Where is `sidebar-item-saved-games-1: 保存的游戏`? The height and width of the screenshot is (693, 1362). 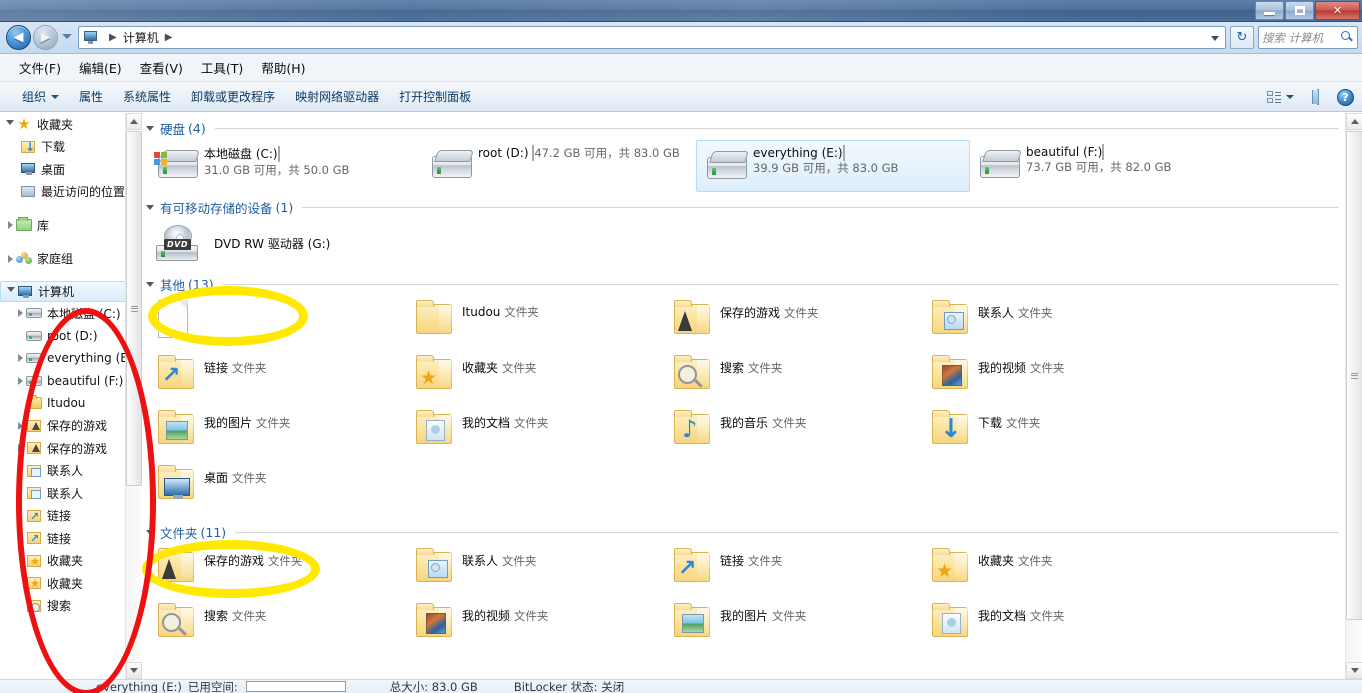
sidebar-item-saved-games-1: 保存的游戏 is located at coordinates (70, 426).